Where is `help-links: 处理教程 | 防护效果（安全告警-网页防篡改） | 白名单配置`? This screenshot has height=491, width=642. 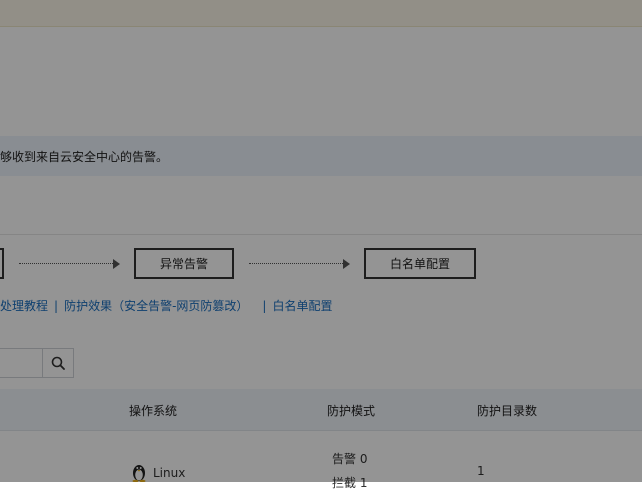
help-links: 处理教程 | 防护效果（安全告警-网页防篡改） | 白名单配置 is located at coordinates (166, 305).